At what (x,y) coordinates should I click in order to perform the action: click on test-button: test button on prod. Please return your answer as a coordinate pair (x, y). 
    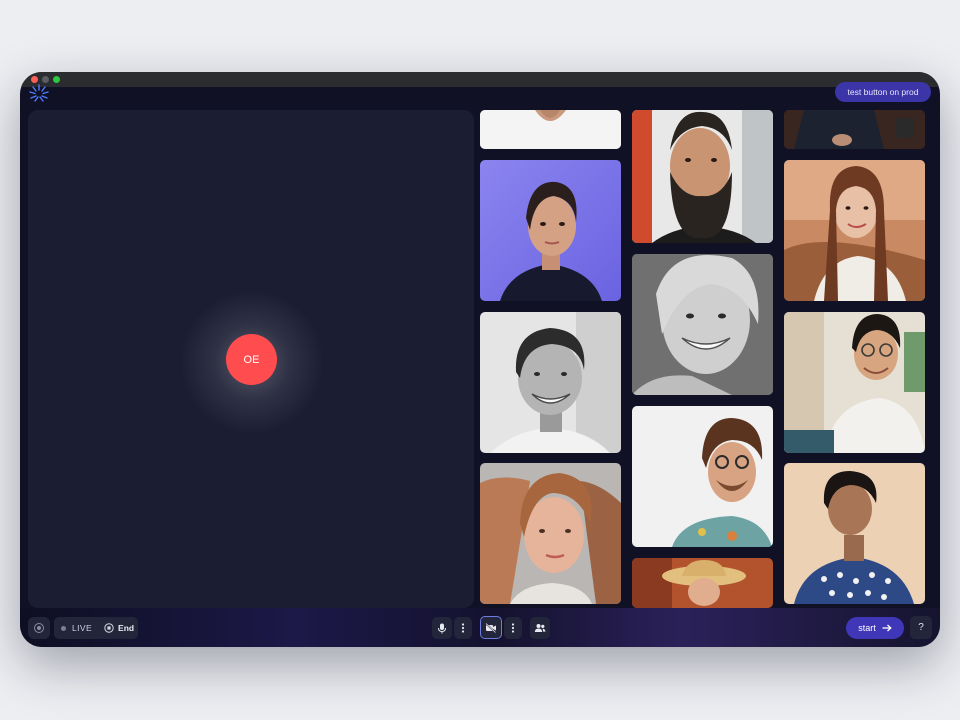
    Looking at the image, I should click on (883, 92).